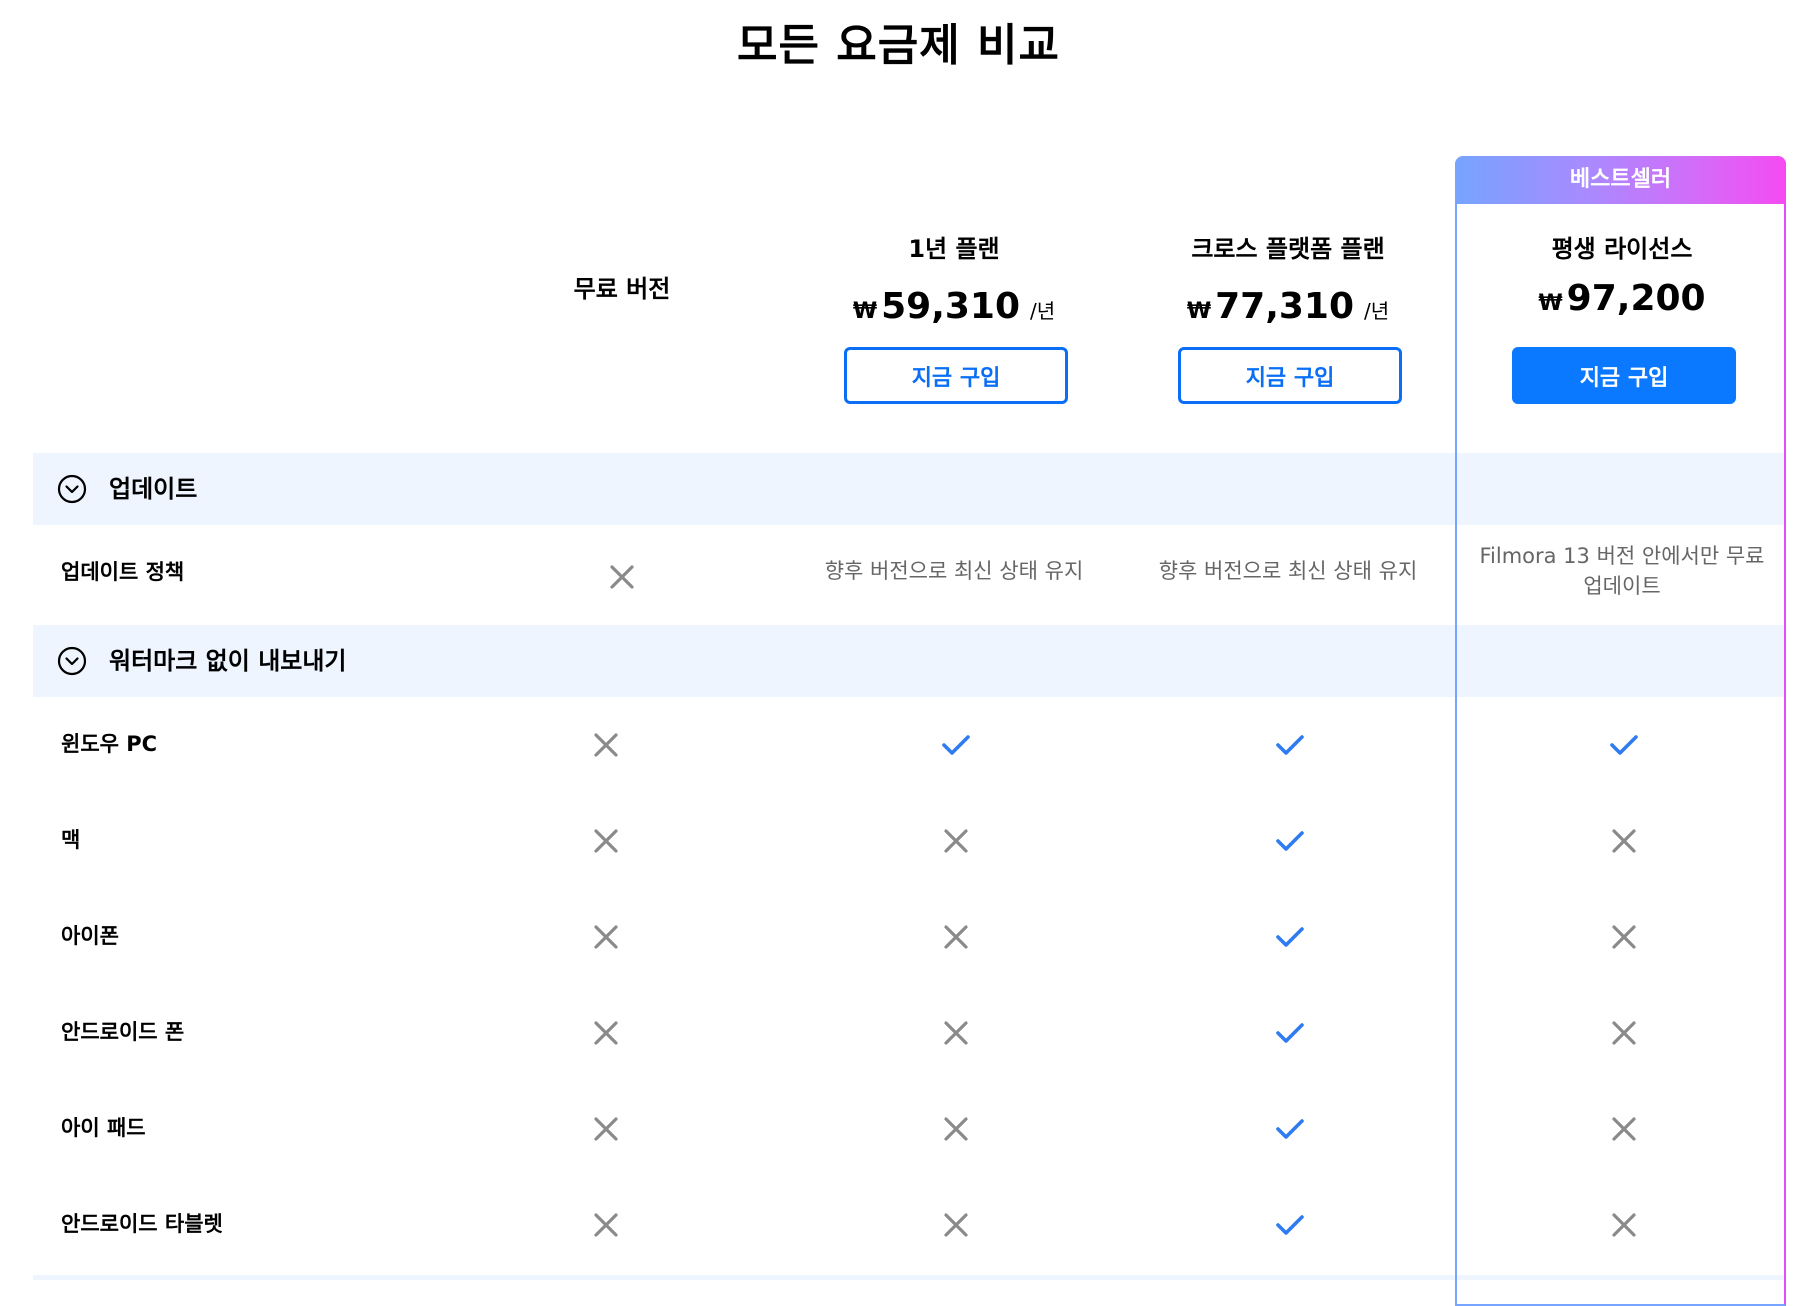 The height and width of the screenshot is (1306, 1797). What do you see at coordinates (909, 1033) in the screenshot?
I see `table-row: 안드로이드 폰` at bounding box center [909, 1033].